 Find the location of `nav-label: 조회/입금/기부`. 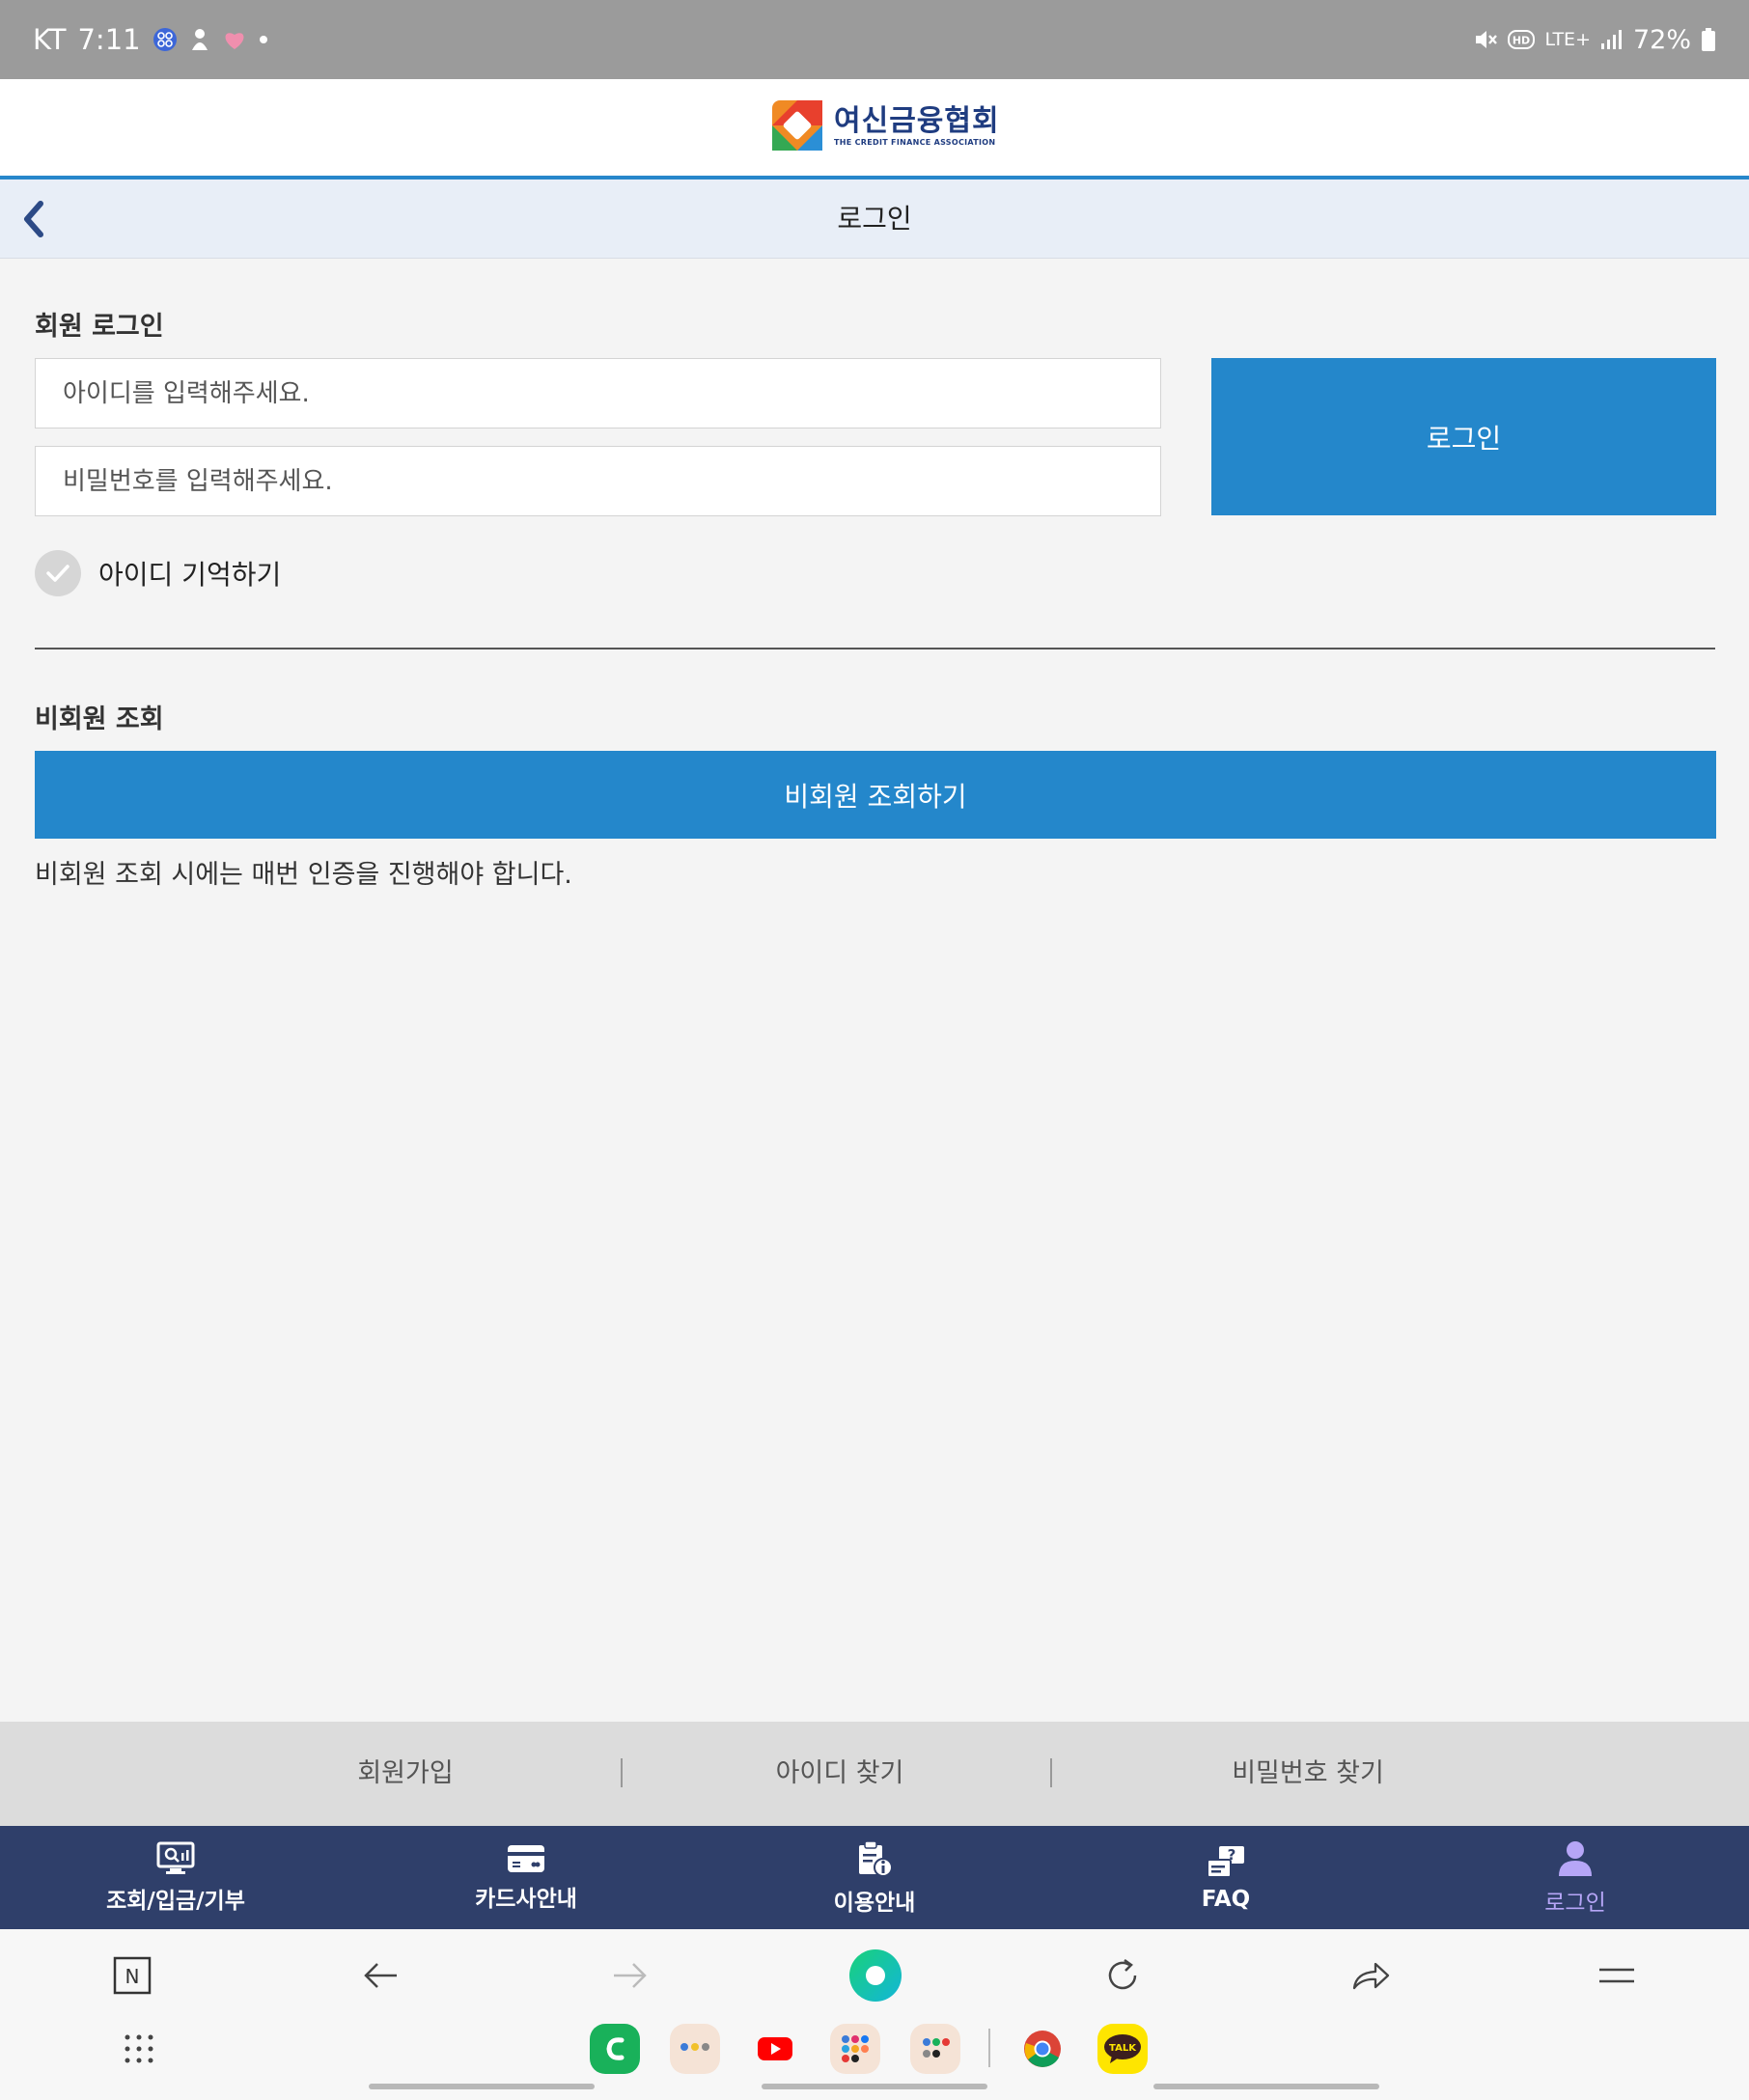

nav-label: 조회/입금/기부 is located at coordinates (176, 1901).